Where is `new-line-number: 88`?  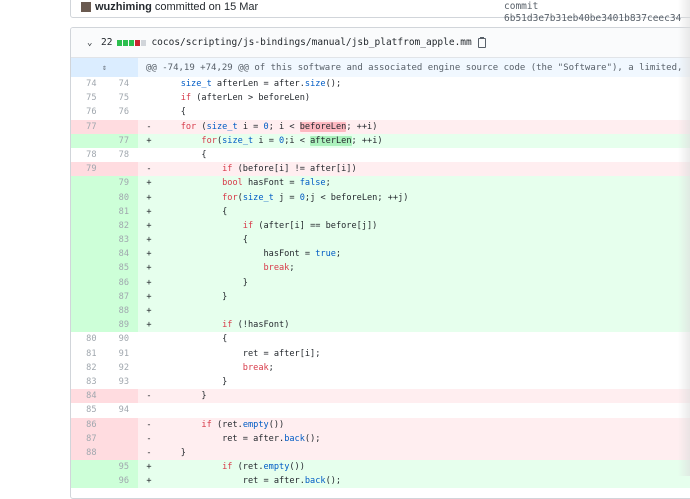
new-line-number: 88 is located at coordinates (121, 311).